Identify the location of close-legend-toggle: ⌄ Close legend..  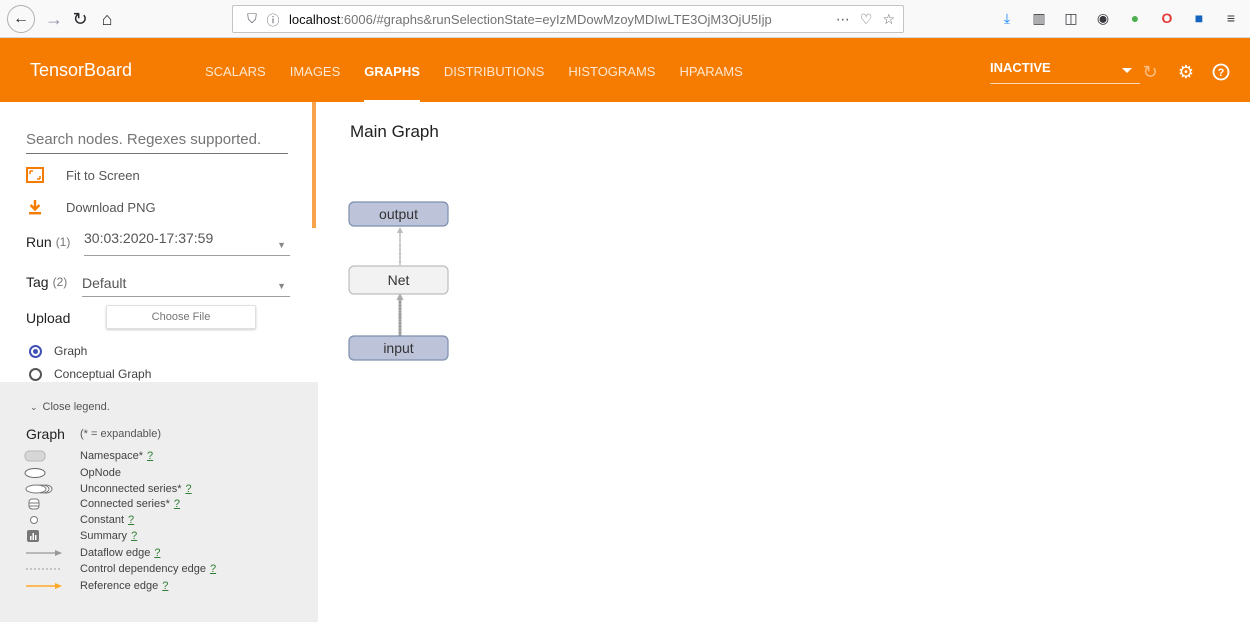
(70, 407).